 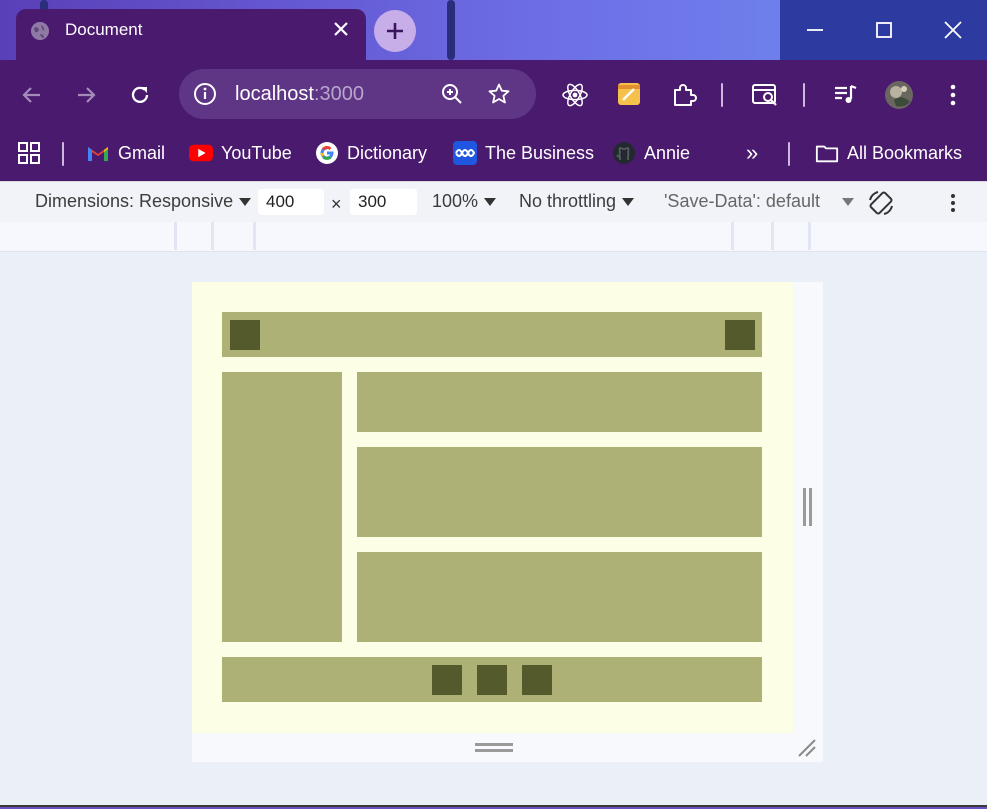 I want to click on new-tab-button, so click(x=395, y=31).